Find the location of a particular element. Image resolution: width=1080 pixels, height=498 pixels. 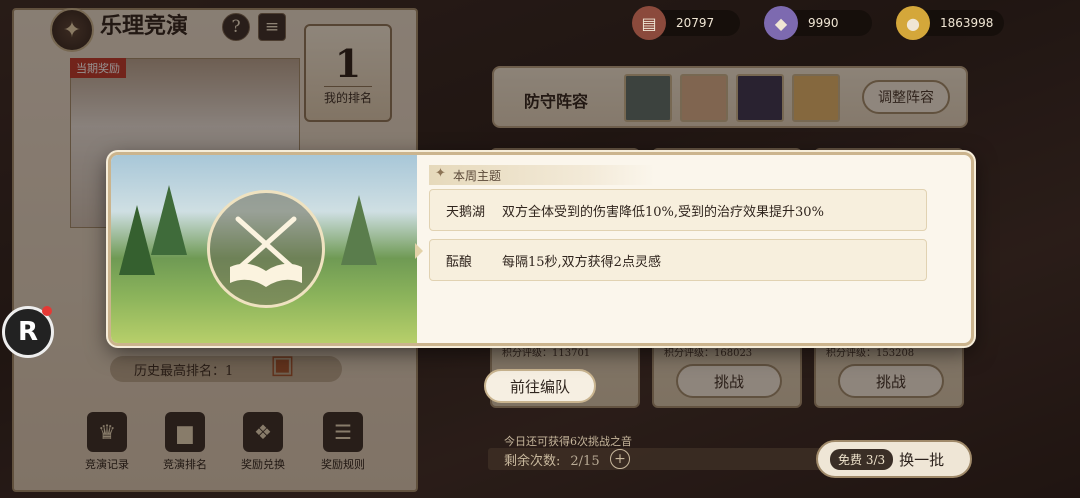

crossed-batons-book-icon is located at coordinates (266, 249).